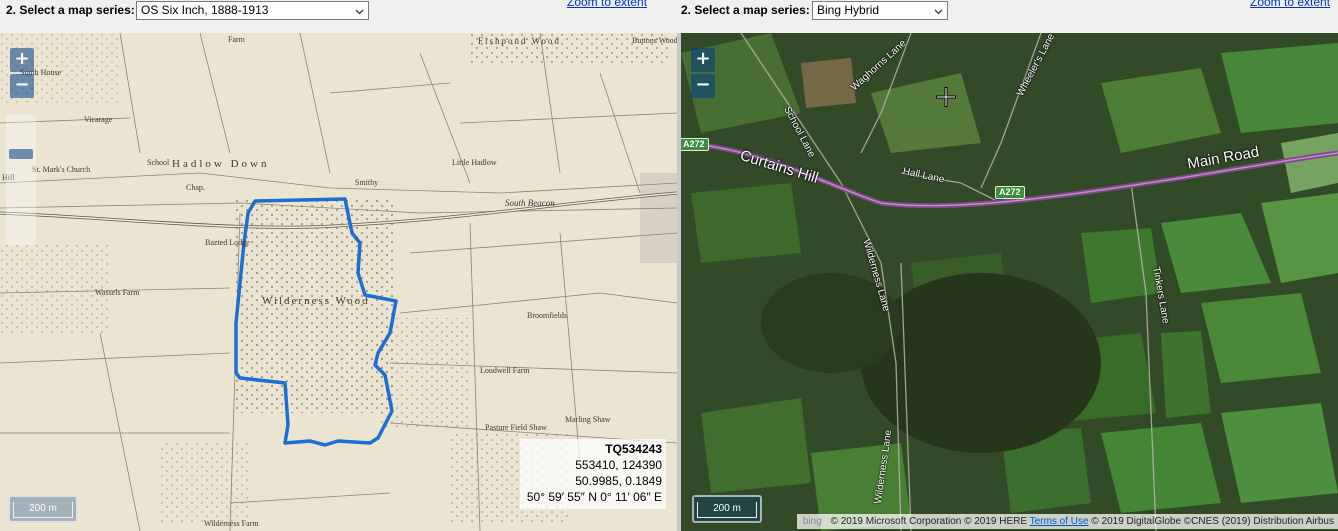 Image resolution: width=1338 pixels, height=531 pixels. What do you see at coordinates (195, 187) in the screenshot?
I see `label-chap: Chap.` at bounding box center [195, 187].